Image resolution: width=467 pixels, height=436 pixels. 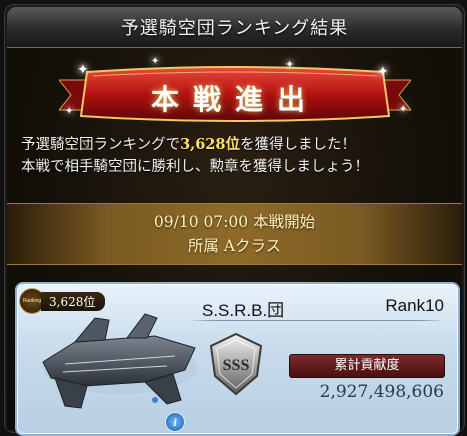 I want to click on contribution-value: 2,927,498,606, so click(x=381, y=392).